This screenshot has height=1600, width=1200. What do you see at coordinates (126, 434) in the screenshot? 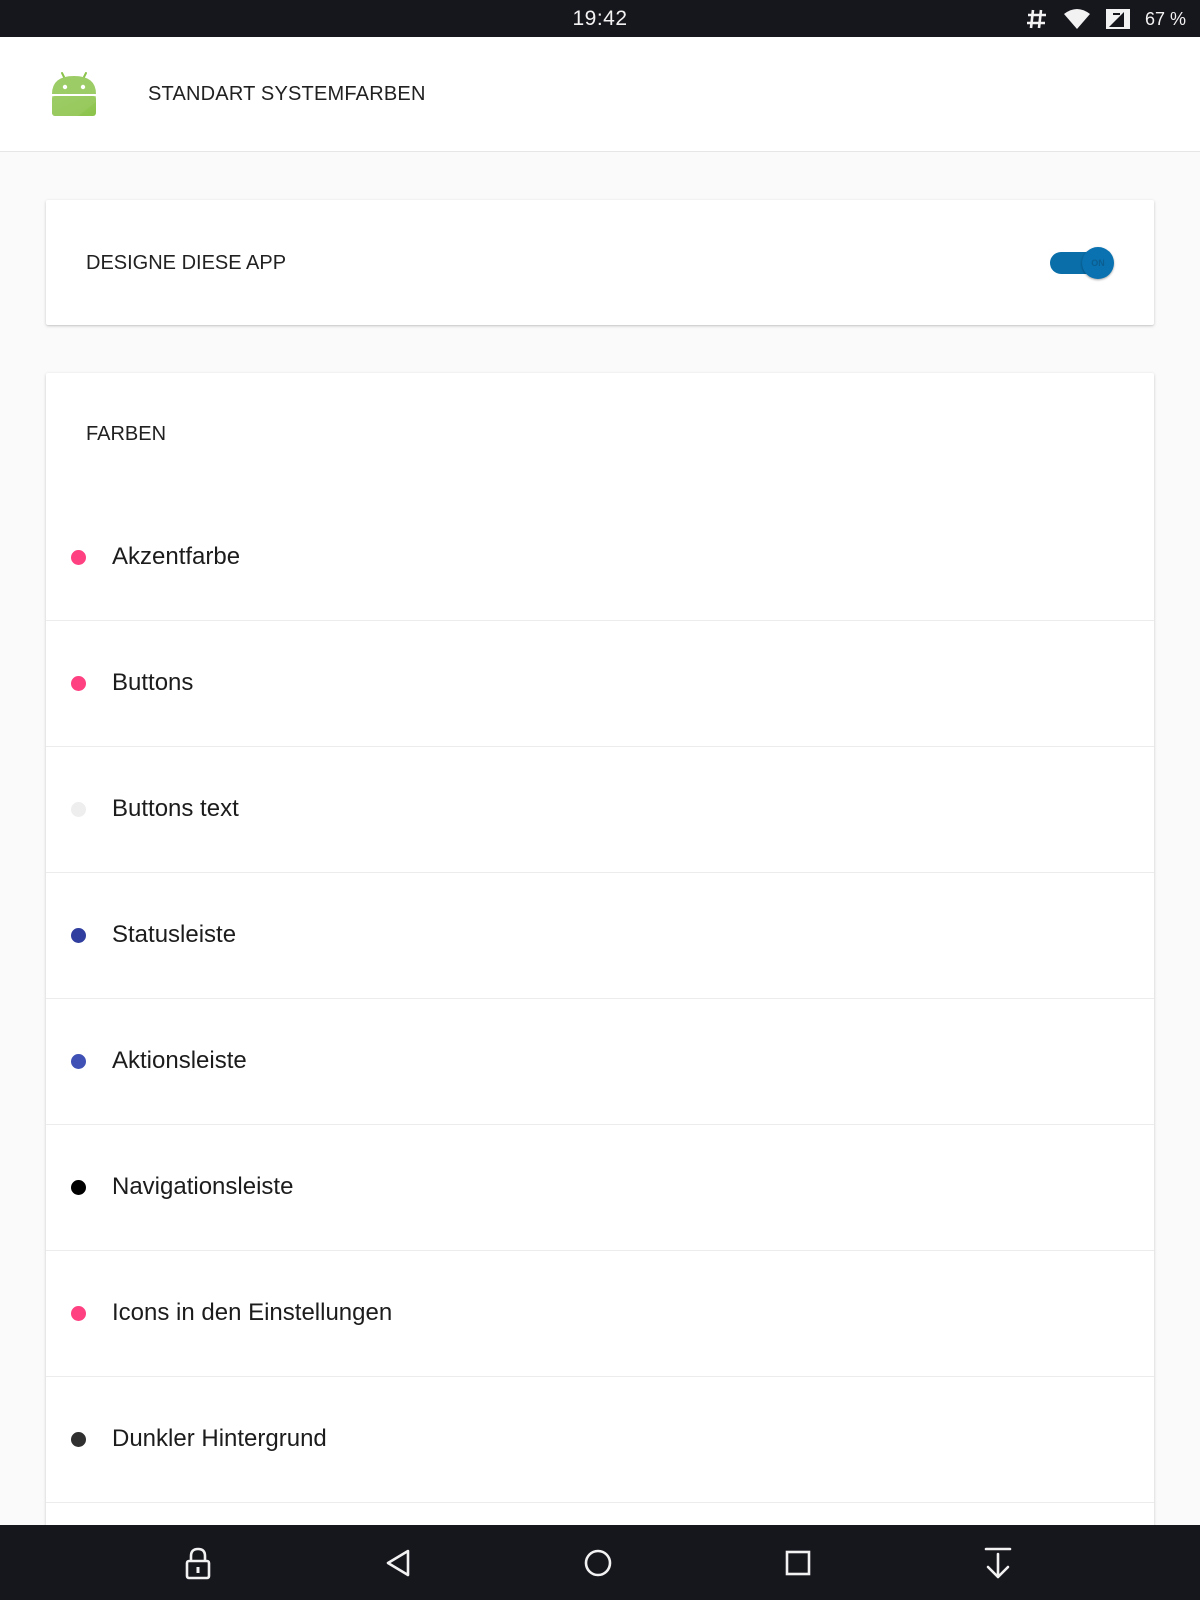
I see `colors-section-title: FARBEN` at bounding box center [126, 434].